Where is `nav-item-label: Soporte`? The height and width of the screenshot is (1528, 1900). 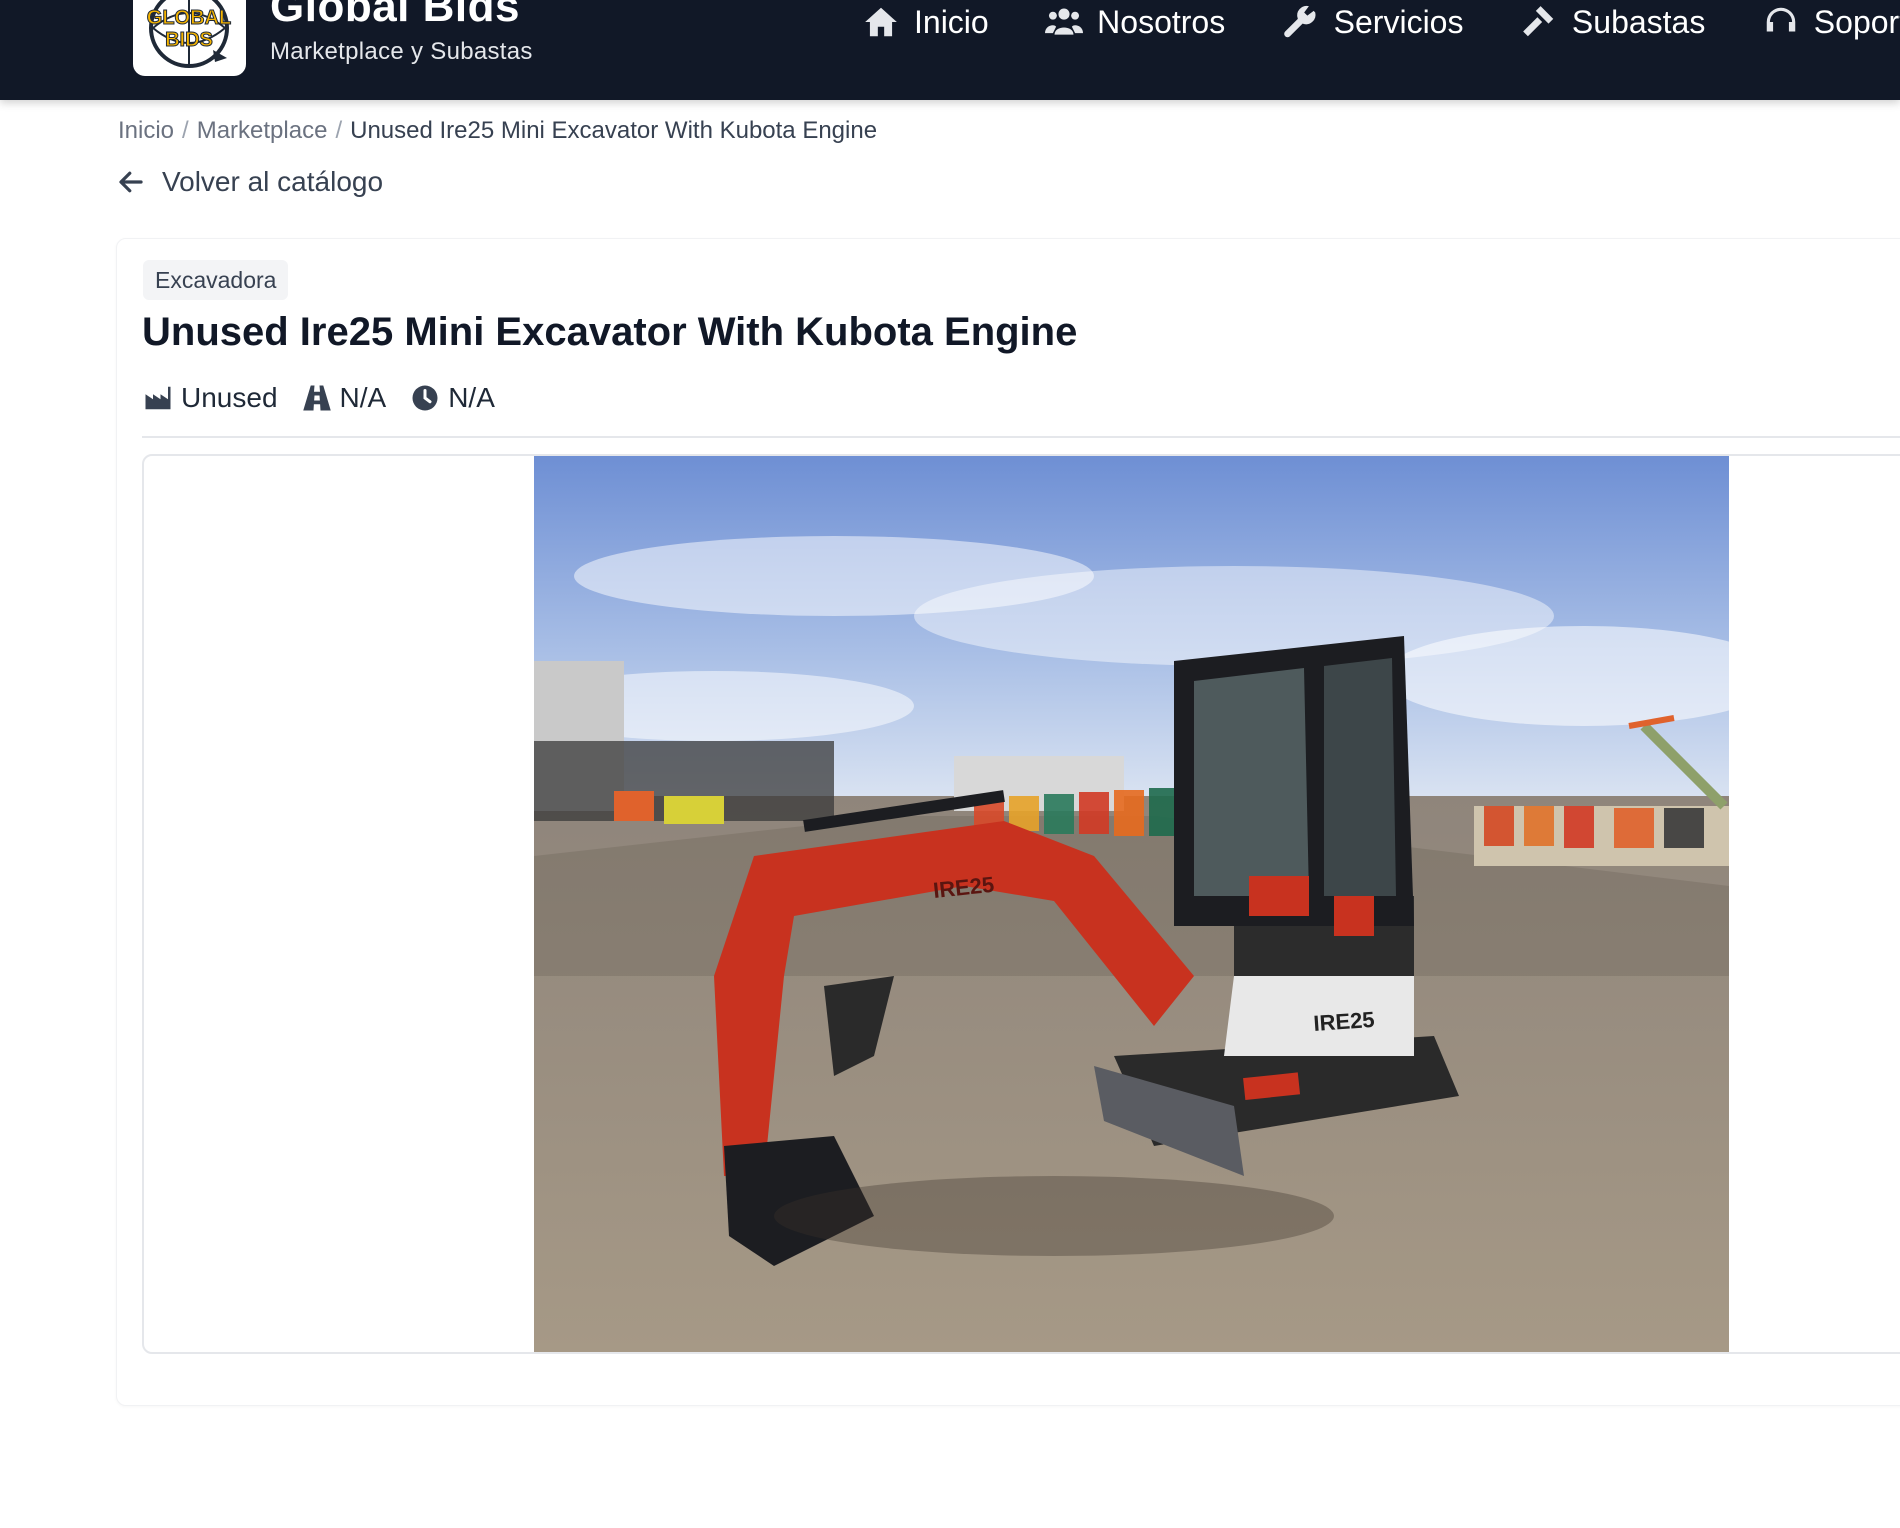
nav-item-label: Soporte is located at coordinates (1856, 21).